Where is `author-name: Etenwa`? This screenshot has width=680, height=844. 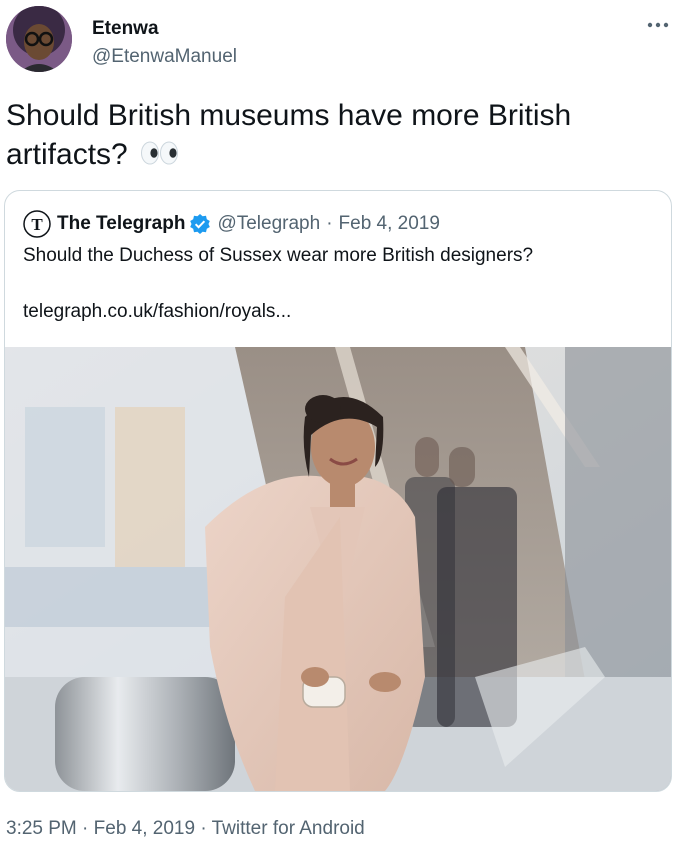 author-name: Etenwa is located at coordinates (125, 29).